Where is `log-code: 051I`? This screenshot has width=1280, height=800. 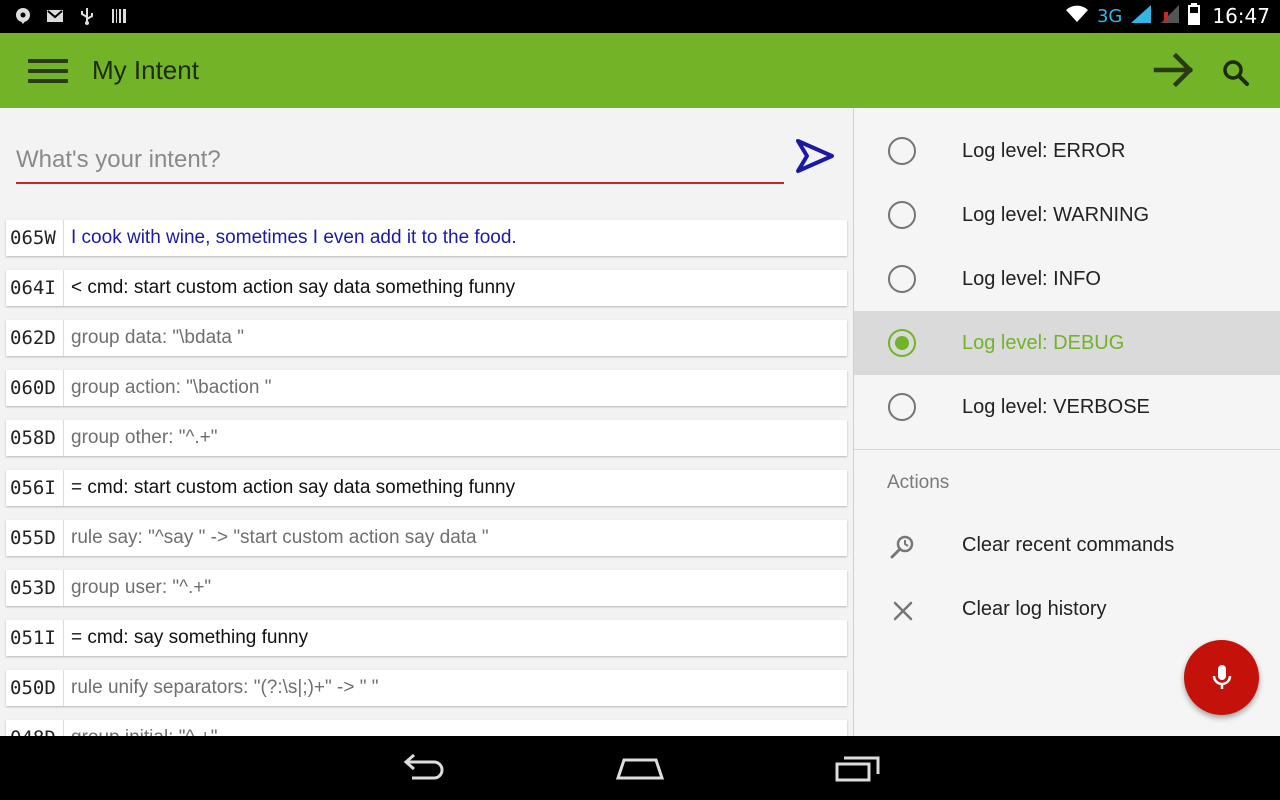 log-code: 051I is located at coordinates (35, 638).